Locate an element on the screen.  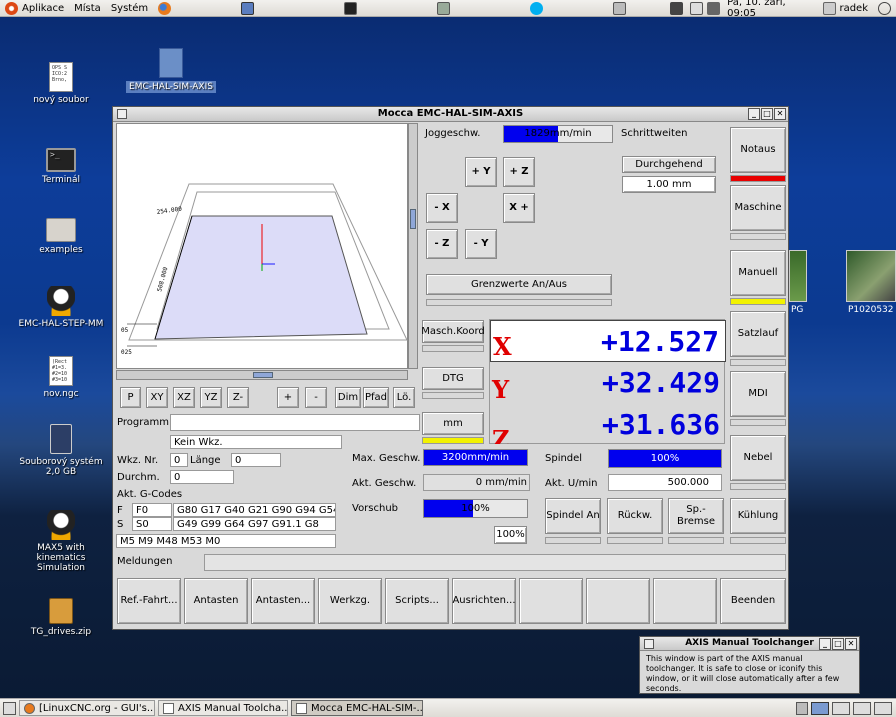
spindle-brake-button: Sp.-Bremse is located at coordinates (696, 516).